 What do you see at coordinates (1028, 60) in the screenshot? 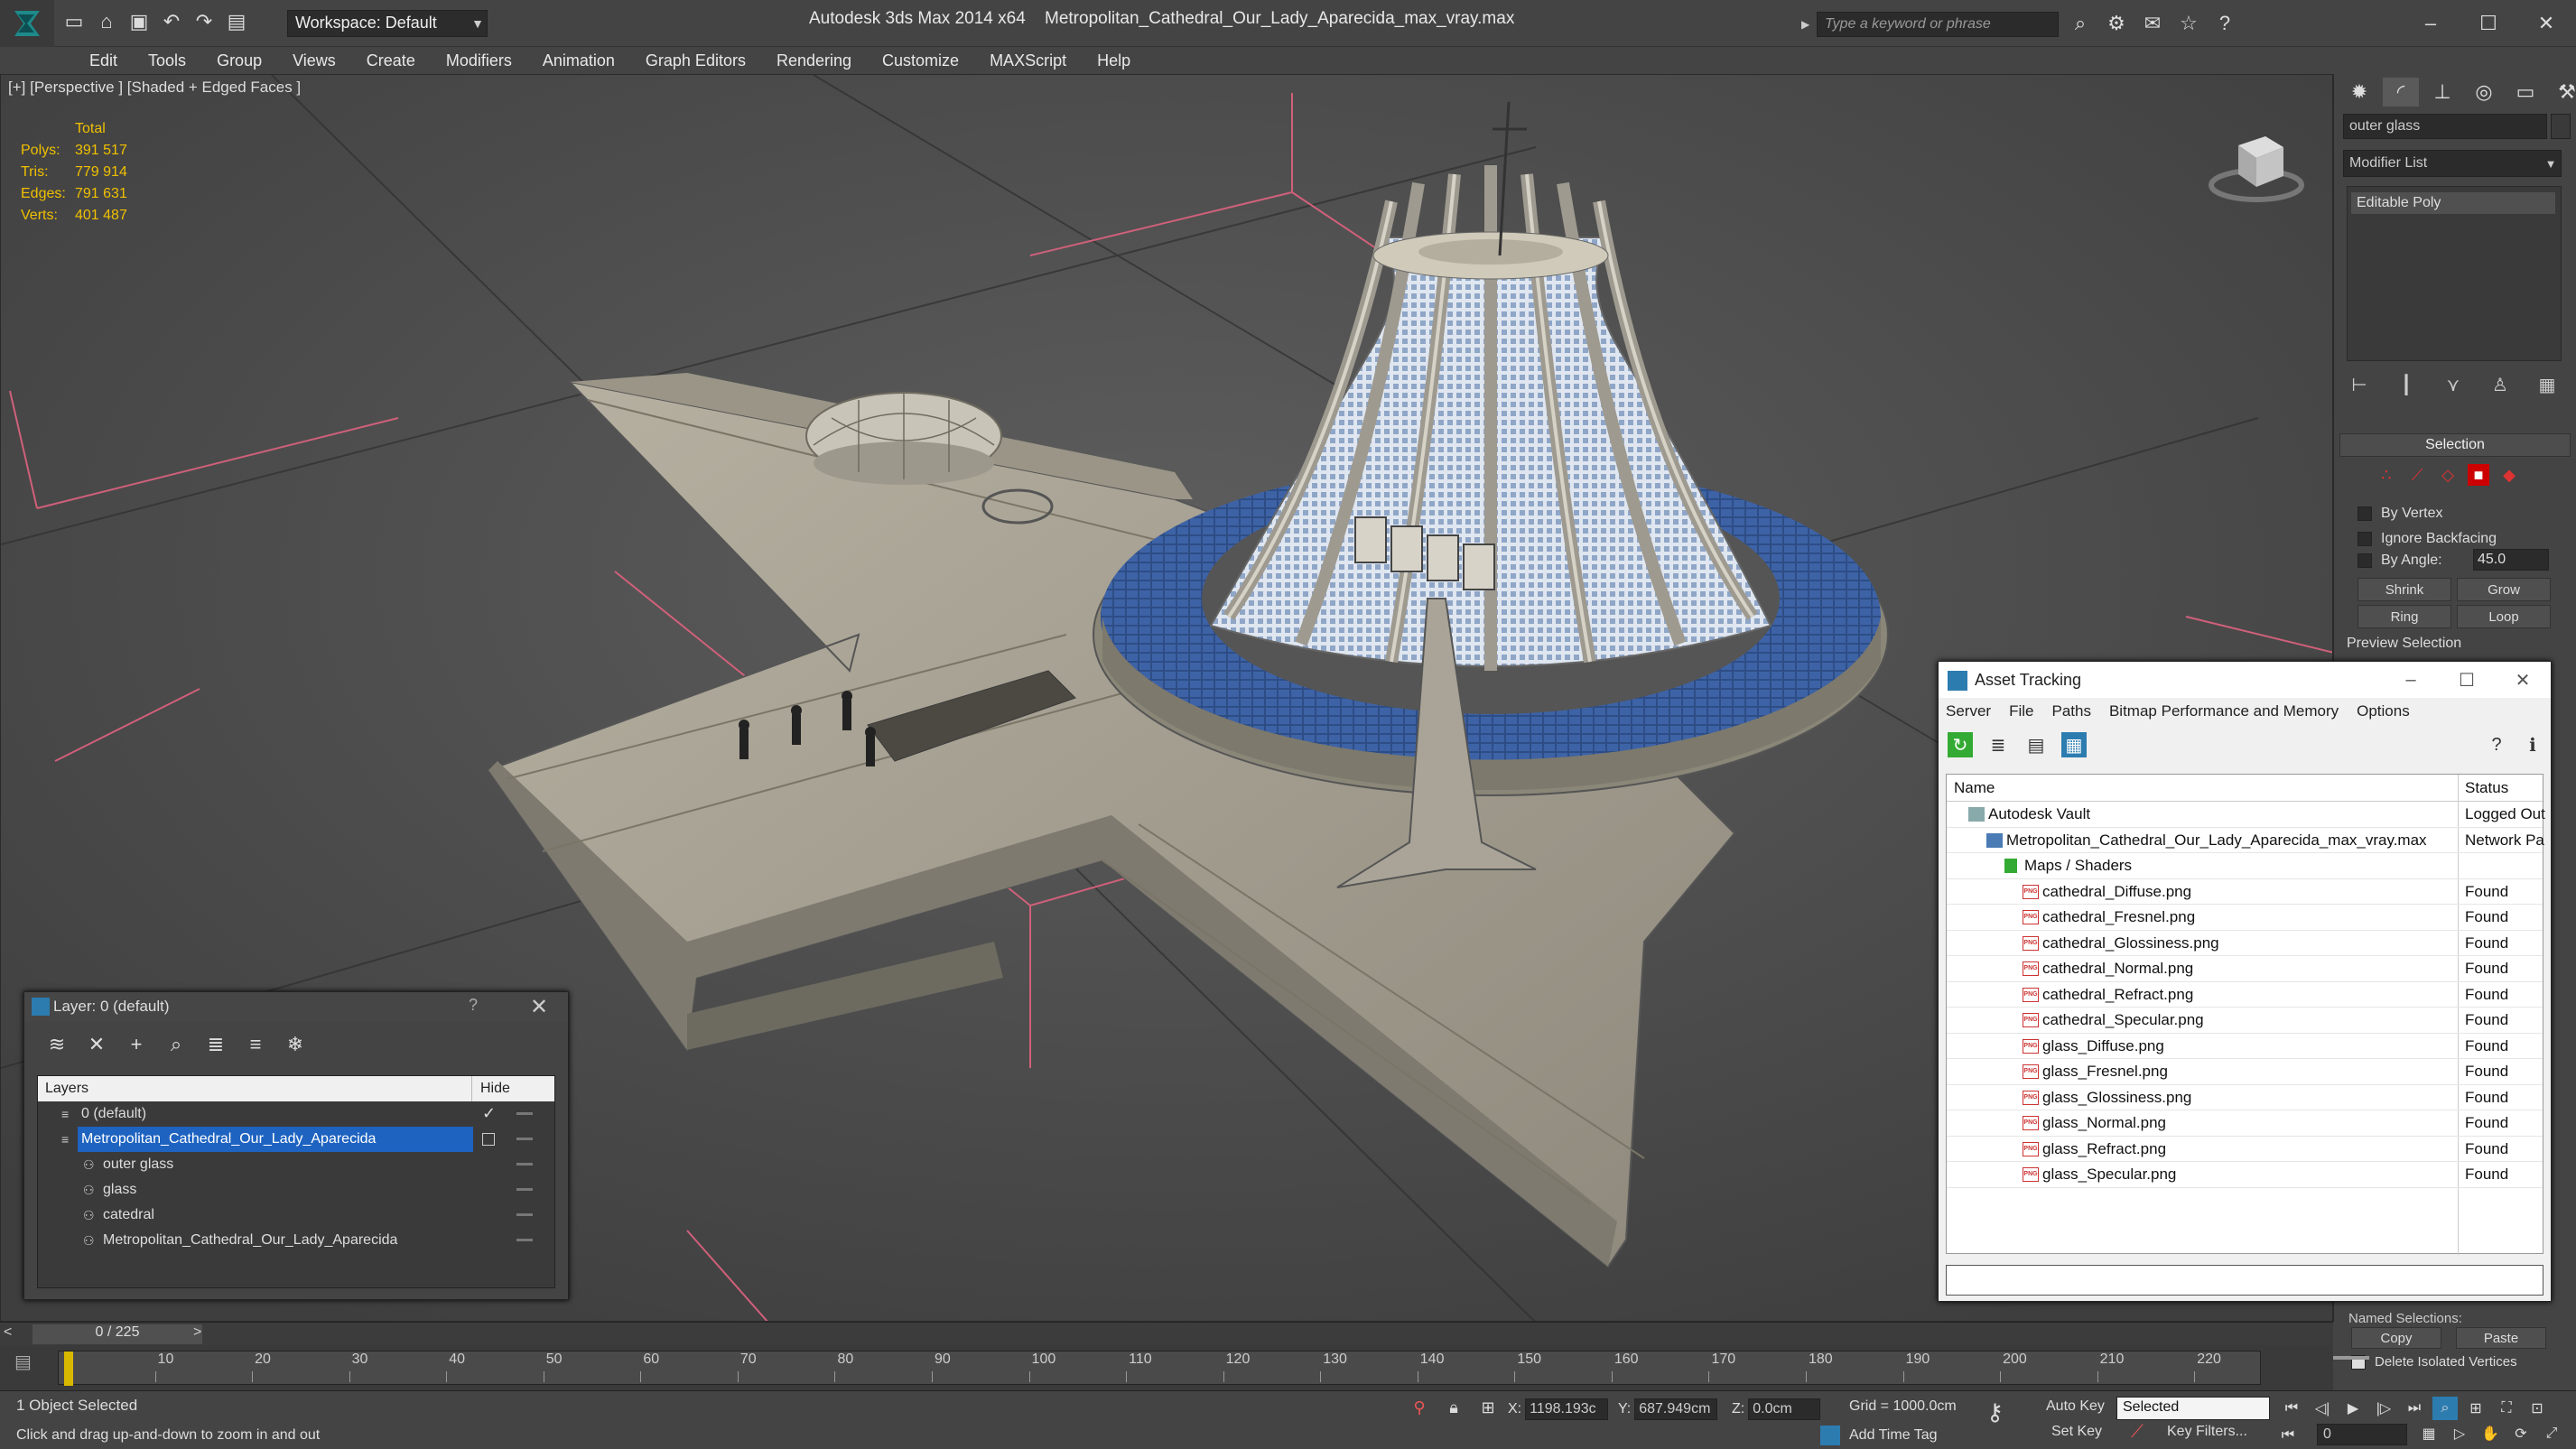
I see `menu-maxscript: MAXScript` at bounding box center [1028, 60].